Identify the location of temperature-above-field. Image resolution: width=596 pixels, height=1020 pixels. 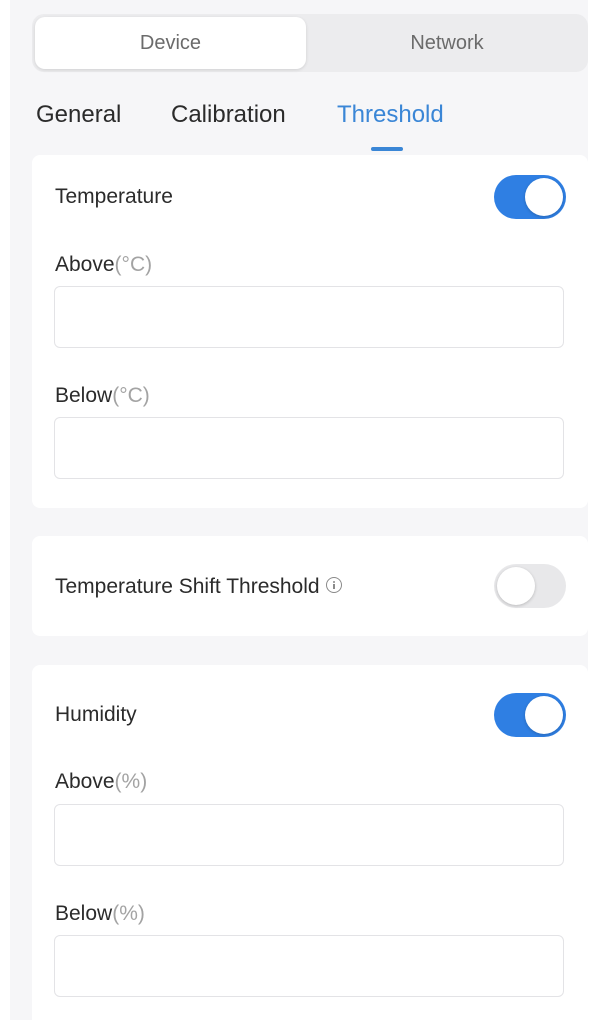
(309, 317).